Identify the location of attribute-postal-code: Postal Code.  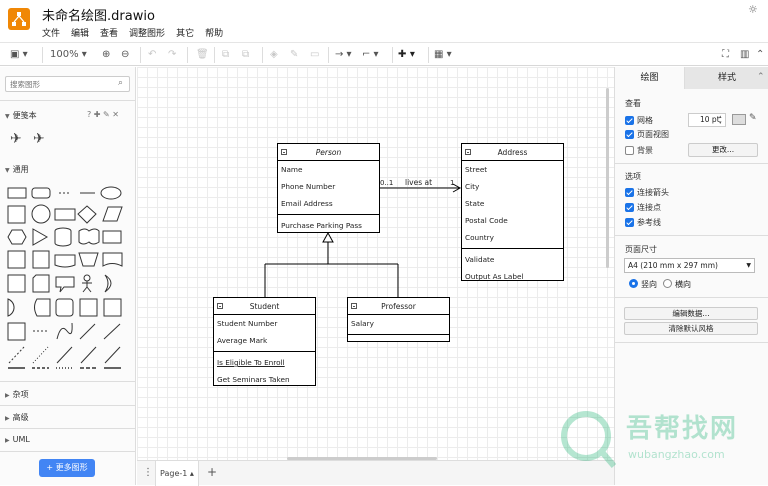
(512, 220).